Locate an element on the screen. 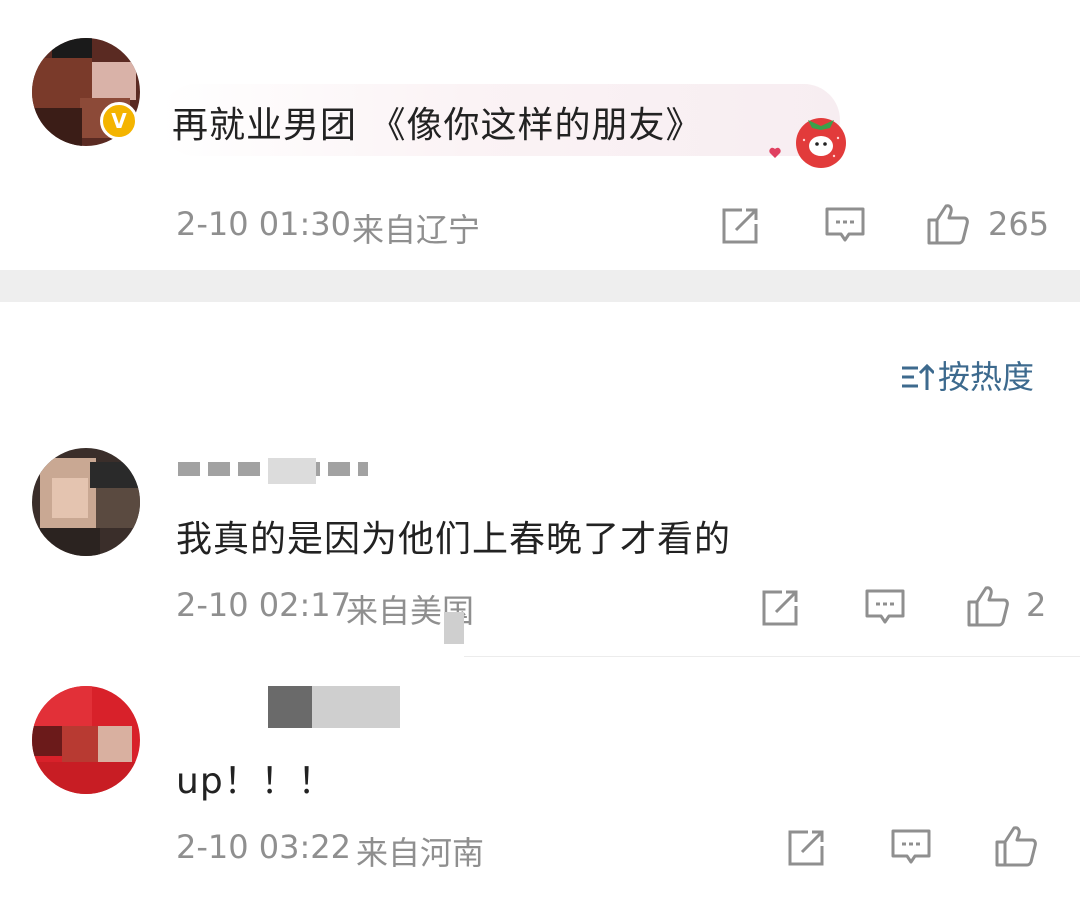 This screenshot has height=918, width=1080. comment-text: up！！！ is located at coordinates (255, 781).